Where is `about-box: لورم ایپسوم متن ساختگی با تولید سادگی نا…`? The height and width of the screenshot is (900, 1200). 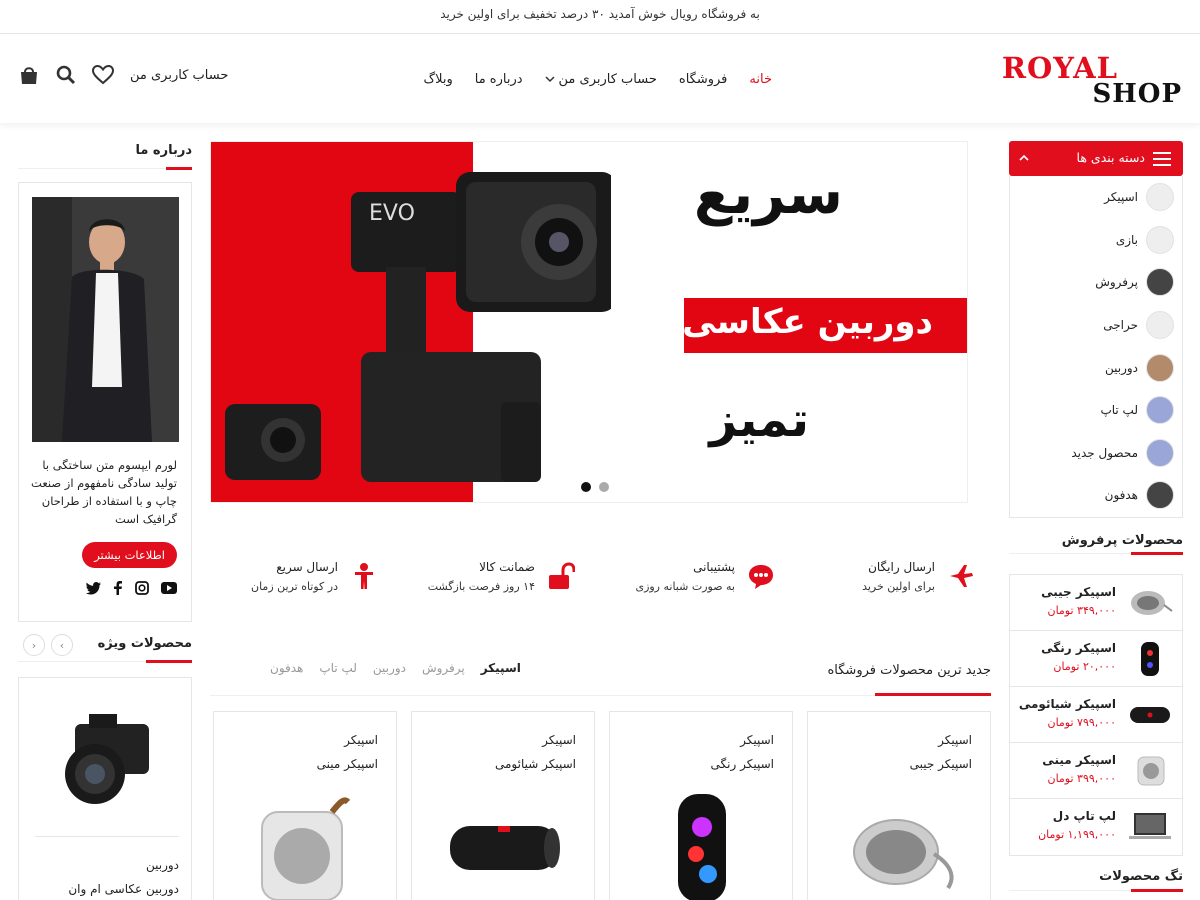
about-box: لورم ایپسوم متن ساختگی با تولید سادگی نا… is located at coordinates (105, 402).